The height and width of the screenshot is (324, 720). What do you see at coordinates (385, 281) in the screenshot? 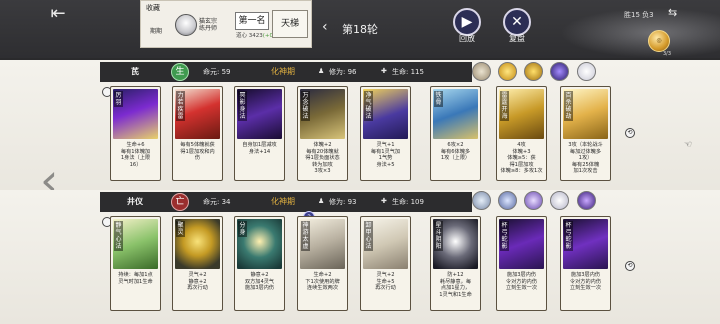
I see `card-desc: 灵气+2 生命+5 再次行动` at bounding box center [385, 281].